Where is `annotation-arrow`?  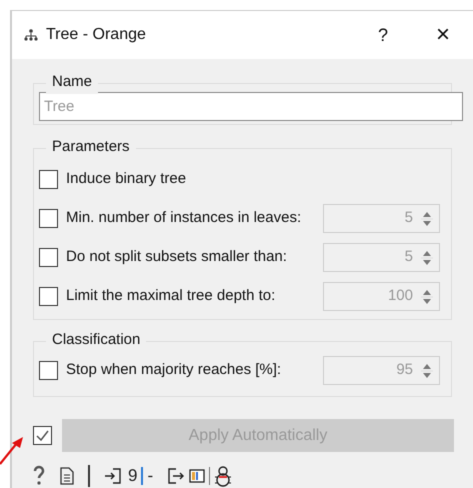 annotation-arrow is located at coordinates (12, 451).